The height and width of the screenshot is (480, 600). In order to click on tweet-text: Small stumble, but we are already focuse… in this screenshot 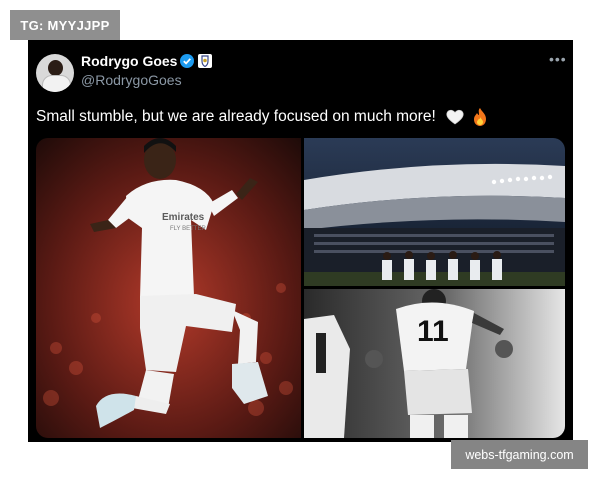, I will do `click(262, 117)`.